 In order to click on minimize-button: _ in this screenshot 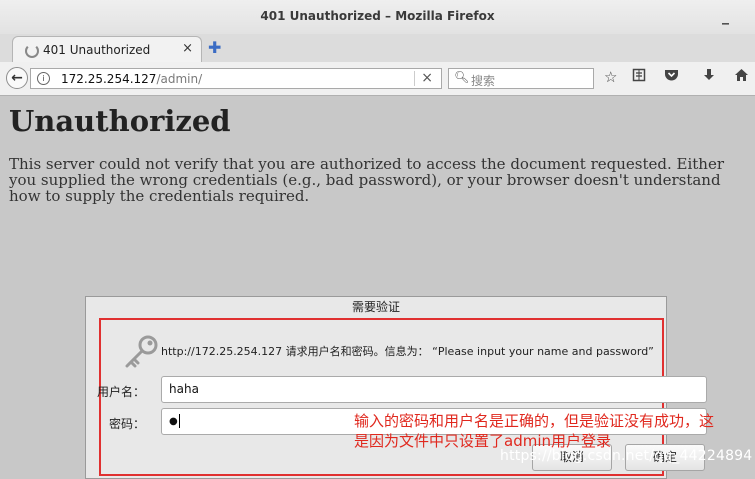, I will do `click(725, 17)`.